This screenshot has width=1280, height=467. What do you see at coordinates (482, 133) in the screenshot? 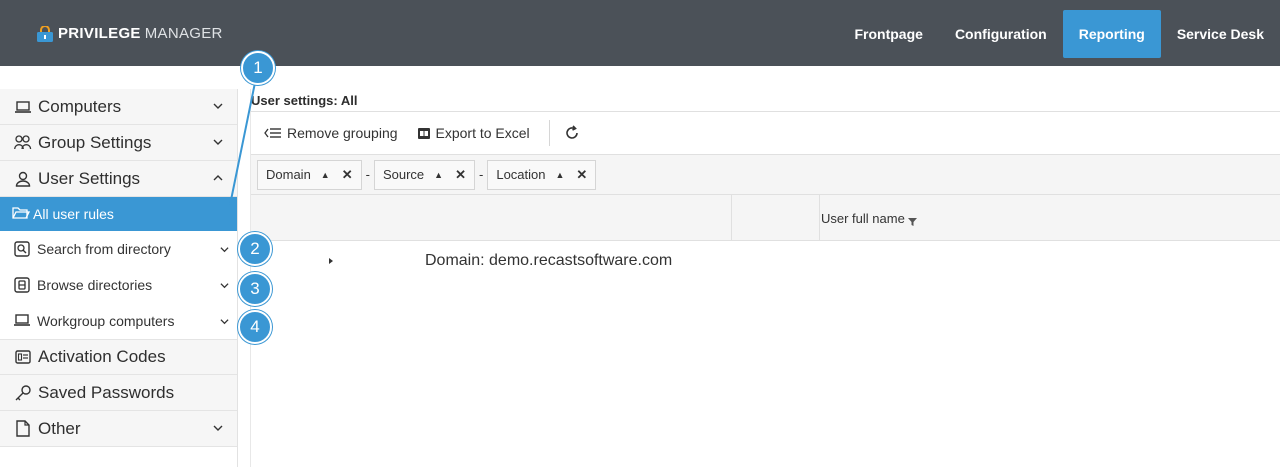
I see `export-excel-label: Export to Excel` at bounding box center [482, 133].